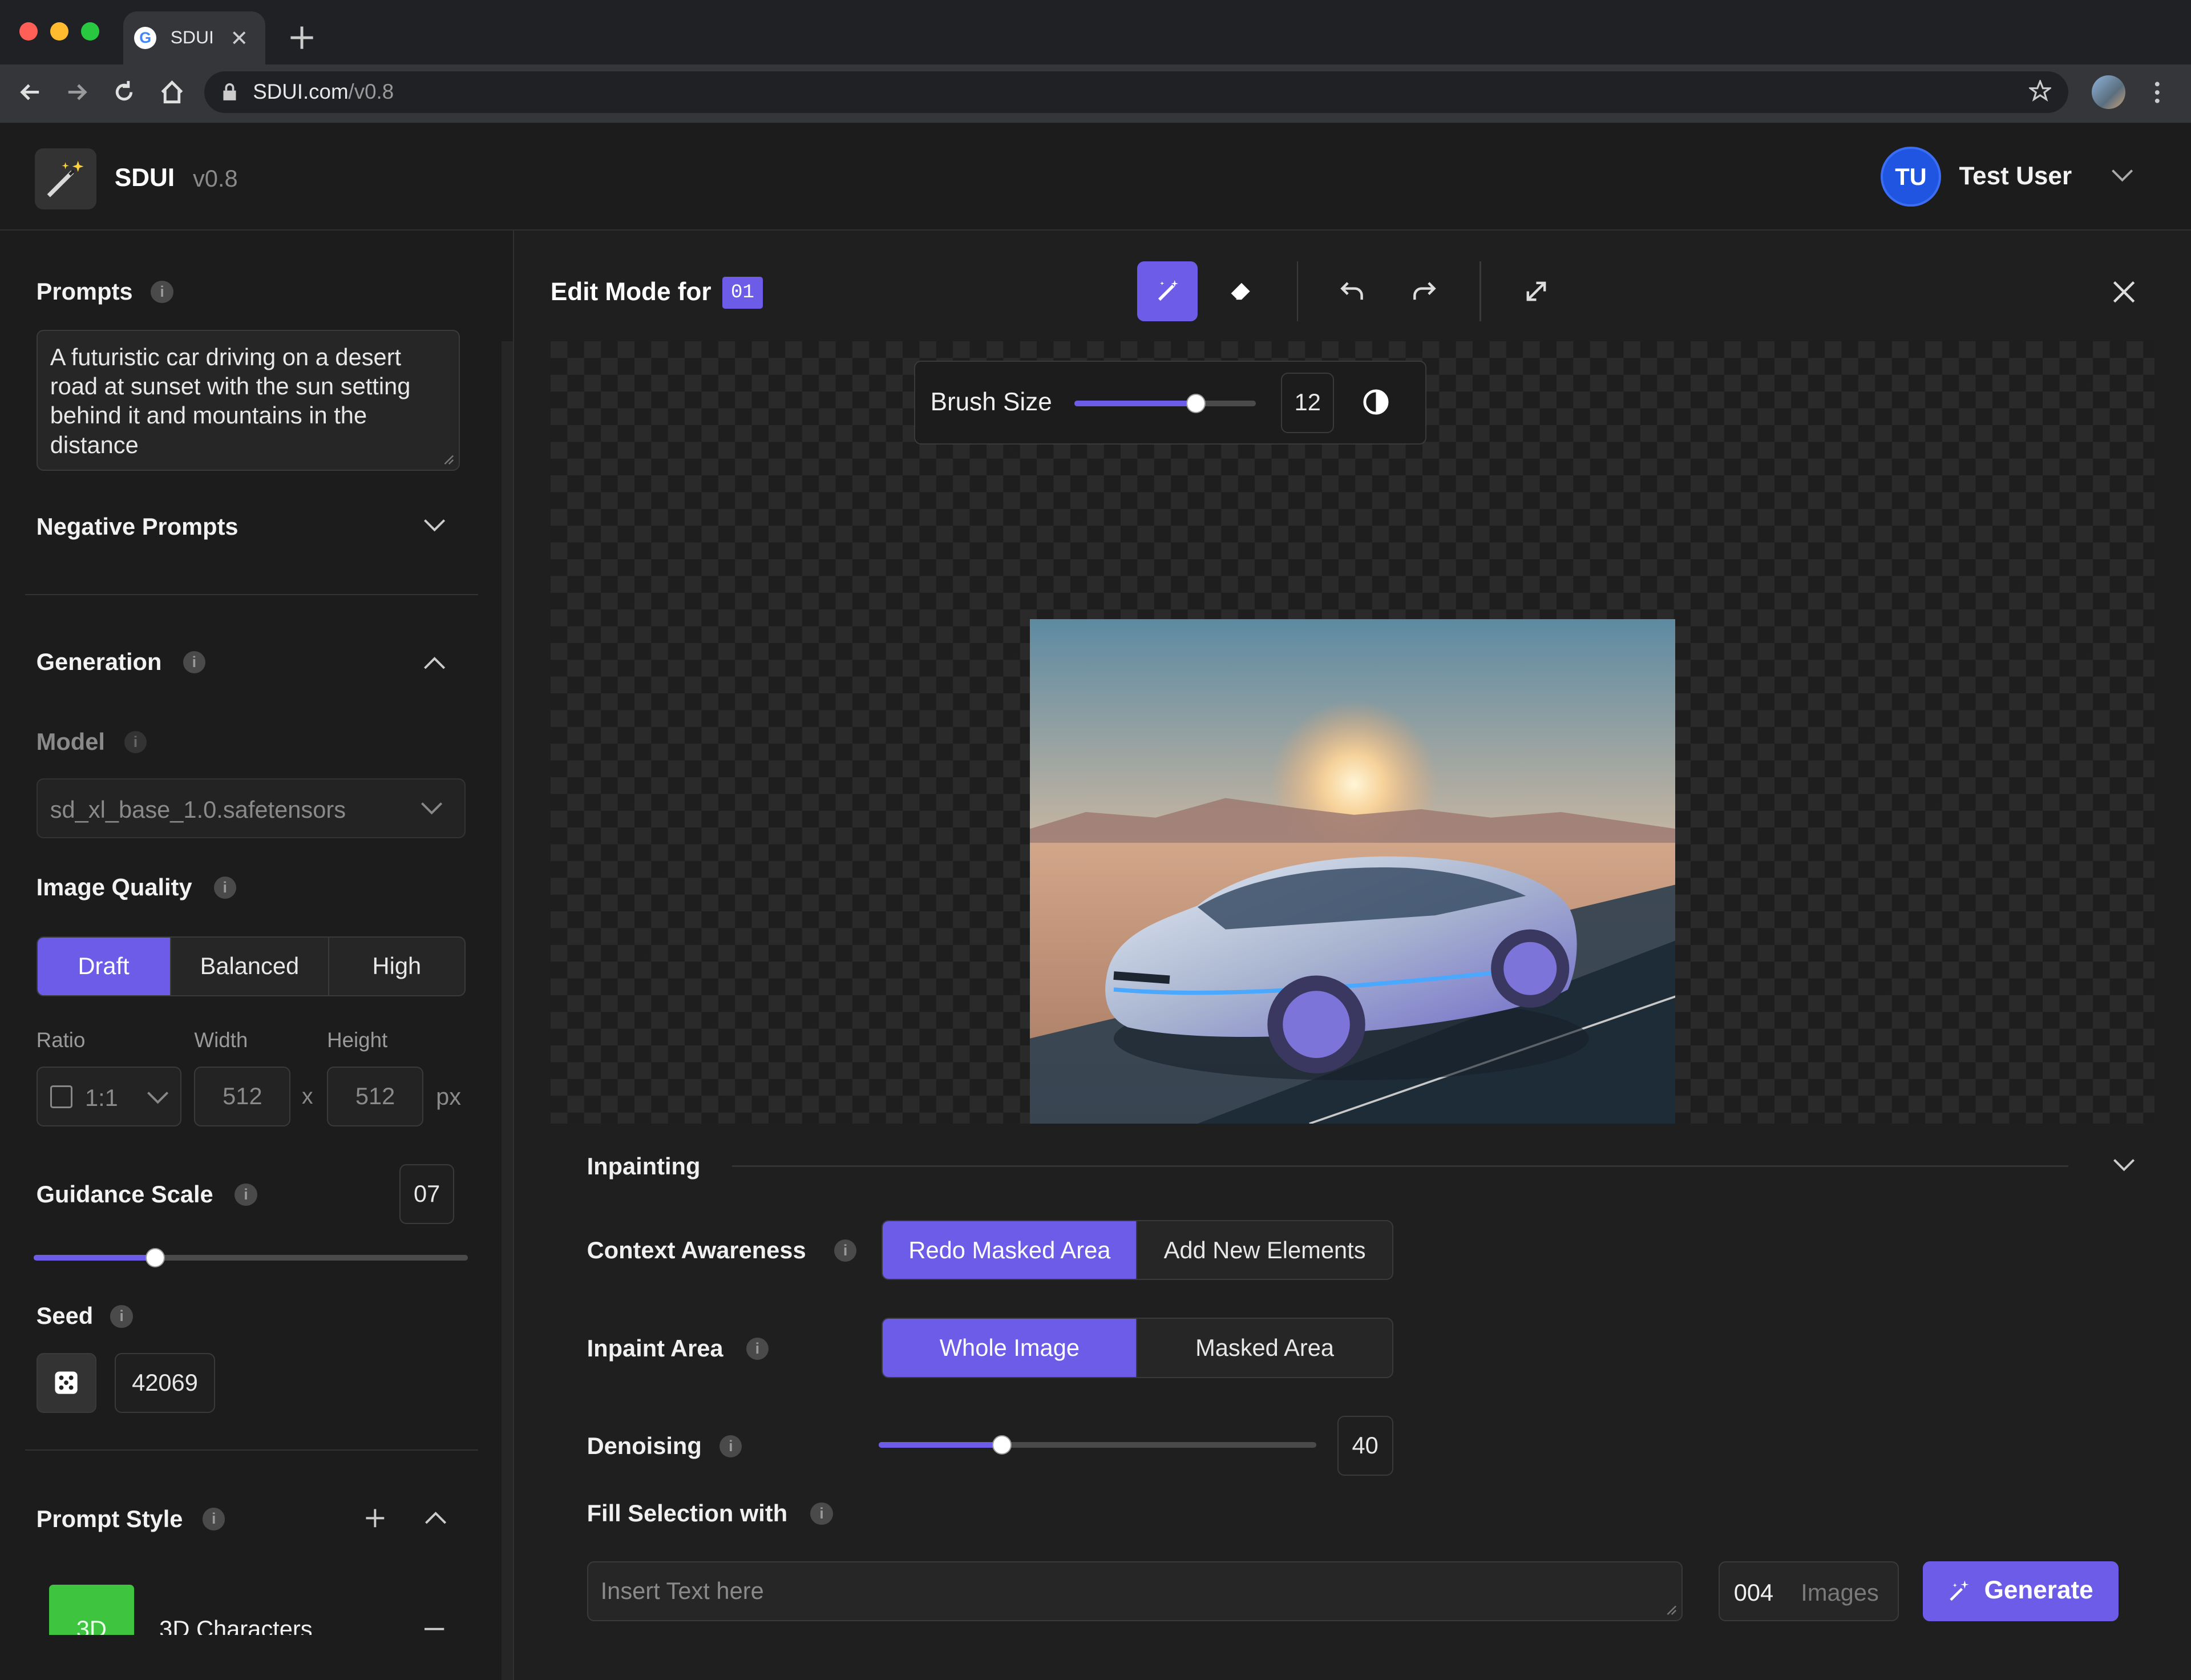 The image size is (2191, 1680). I want to click on prompt-style-info-icon: i, so click(214, 1519).